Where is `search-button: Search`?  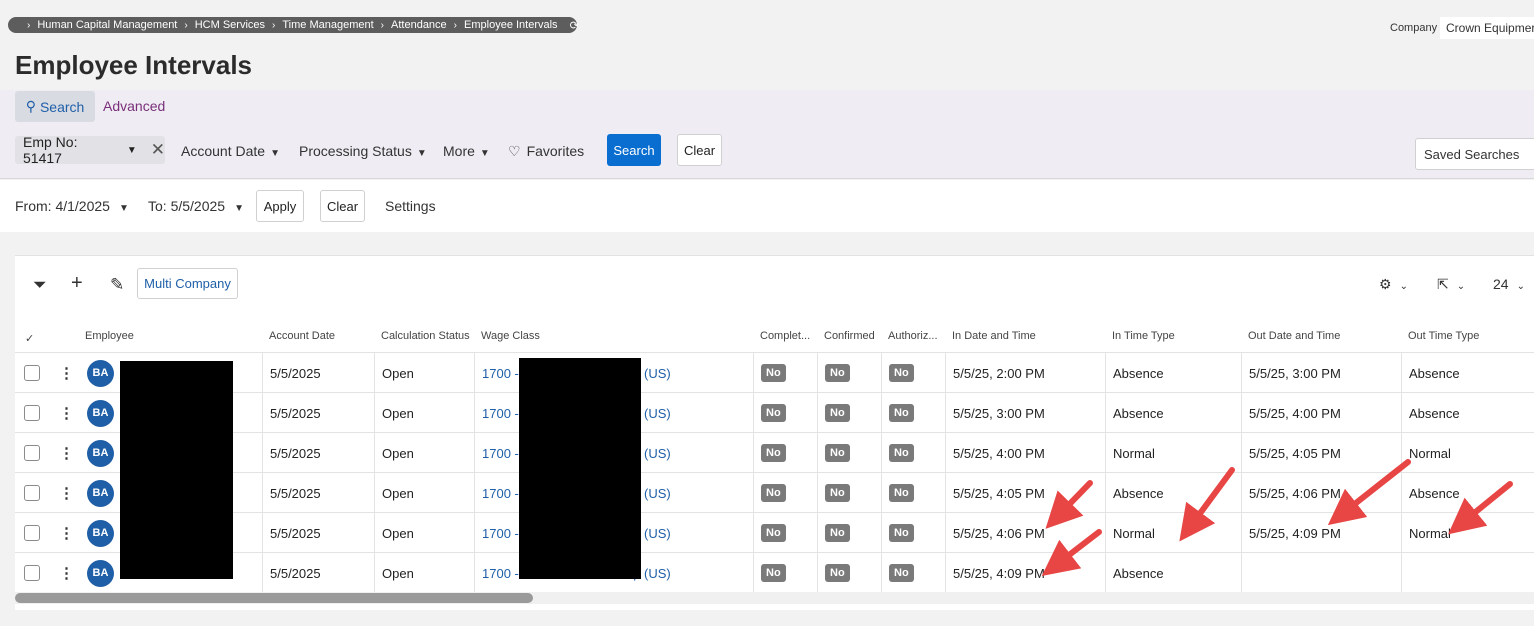 search-button: Search is located at coordinates (634, 150).